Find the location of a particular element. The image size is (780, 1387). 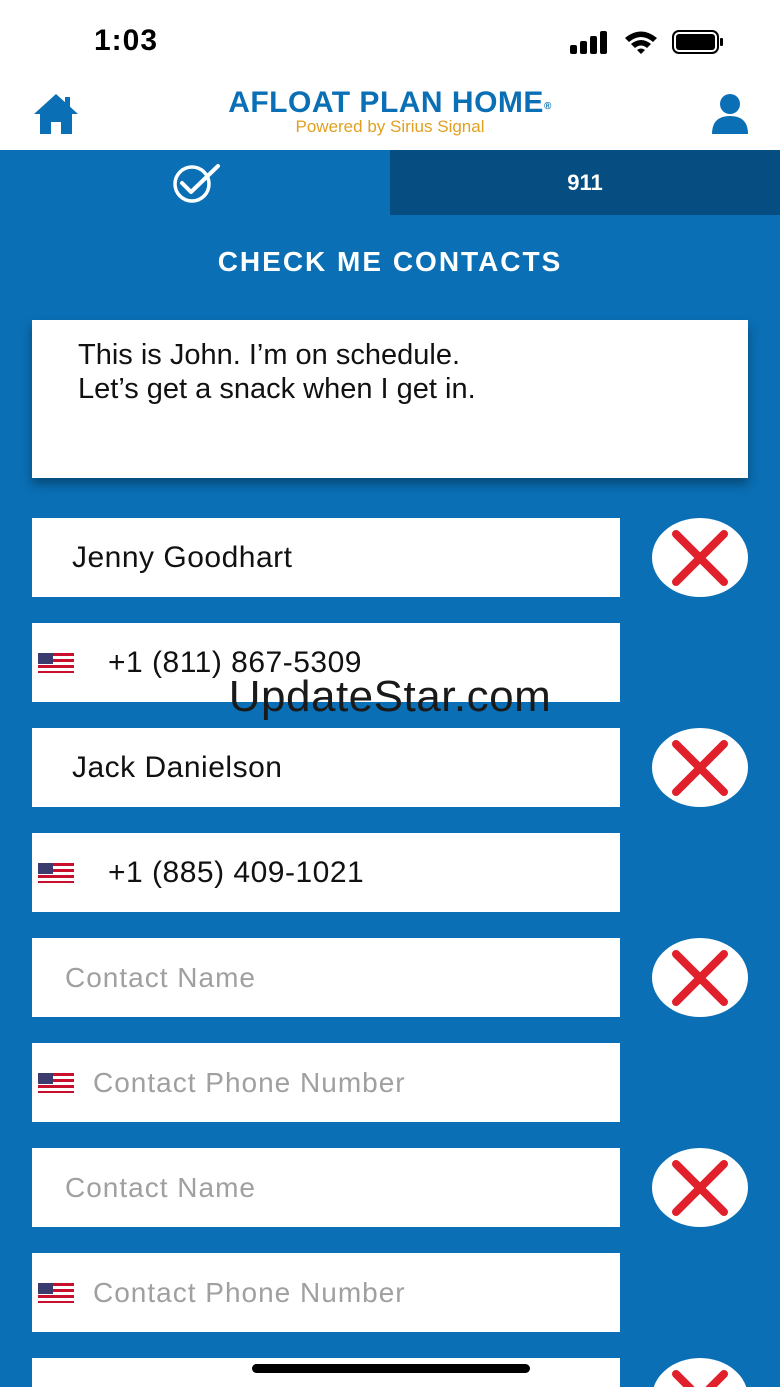

tab-check-me is located at coordinates (195, 182).